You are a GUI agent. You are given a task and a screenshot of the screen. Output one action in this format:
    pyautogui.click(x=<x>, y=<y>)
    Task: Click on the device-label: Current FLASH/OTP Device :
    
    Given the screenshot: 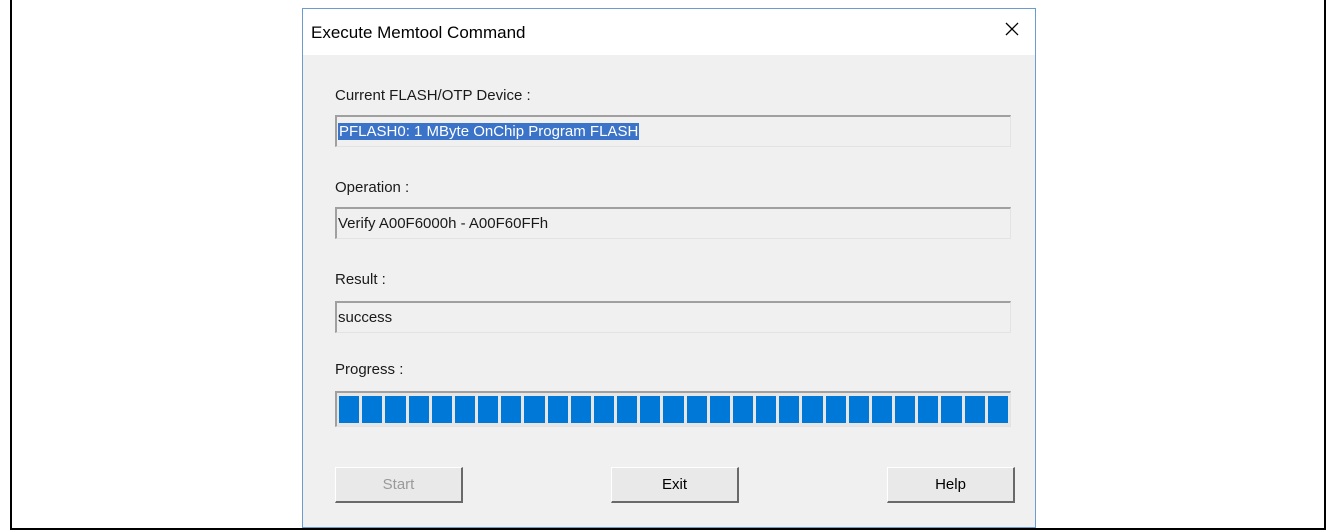 What is the action you would take?
    pyautogui.click(x=433, y=95)
    